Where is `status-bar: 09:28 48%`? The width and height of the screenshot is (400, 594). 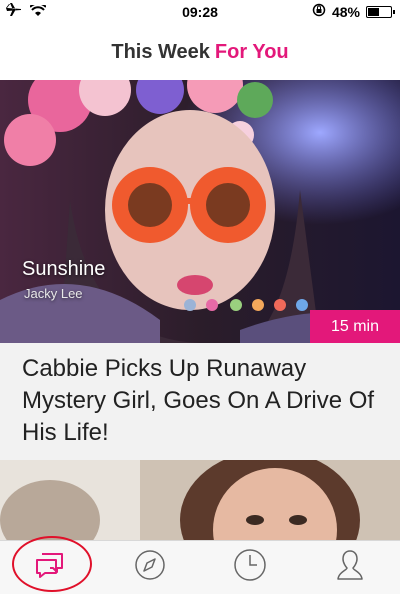
status-bar: 09:28 48% is located at coordinates (200, 12).